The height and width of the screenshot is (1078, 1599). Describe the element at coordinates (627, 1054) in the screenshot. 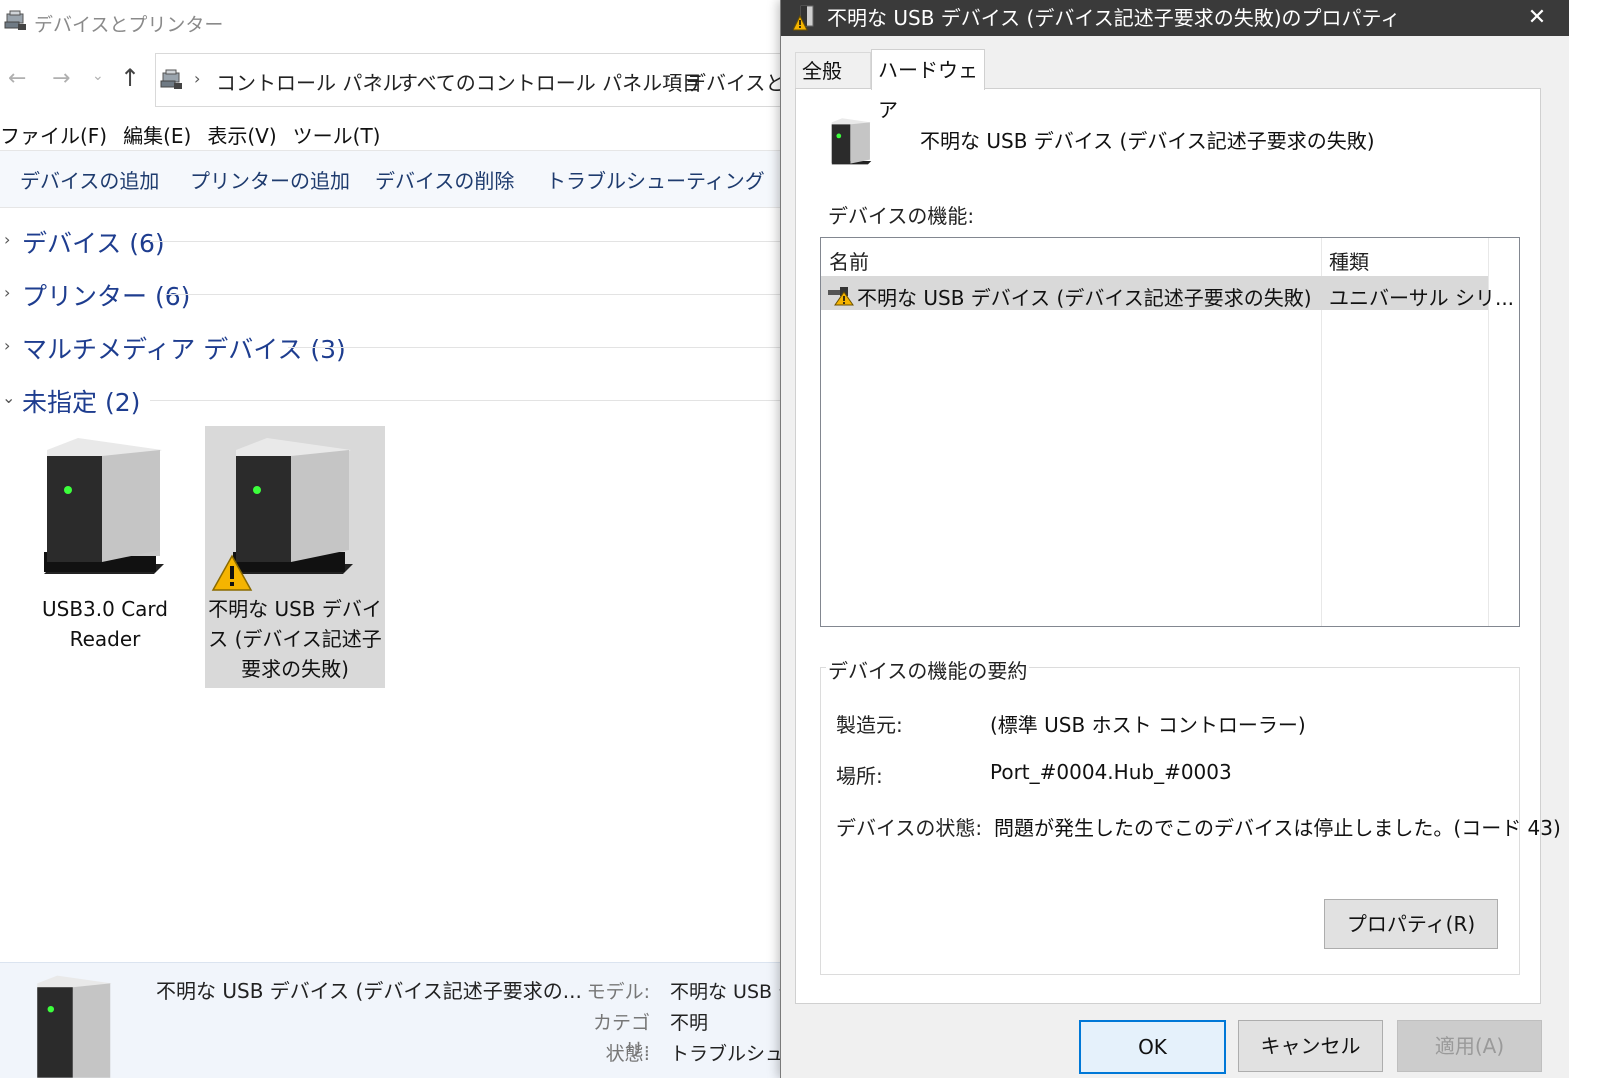

I see `details-status-label: 状態:` at that location.